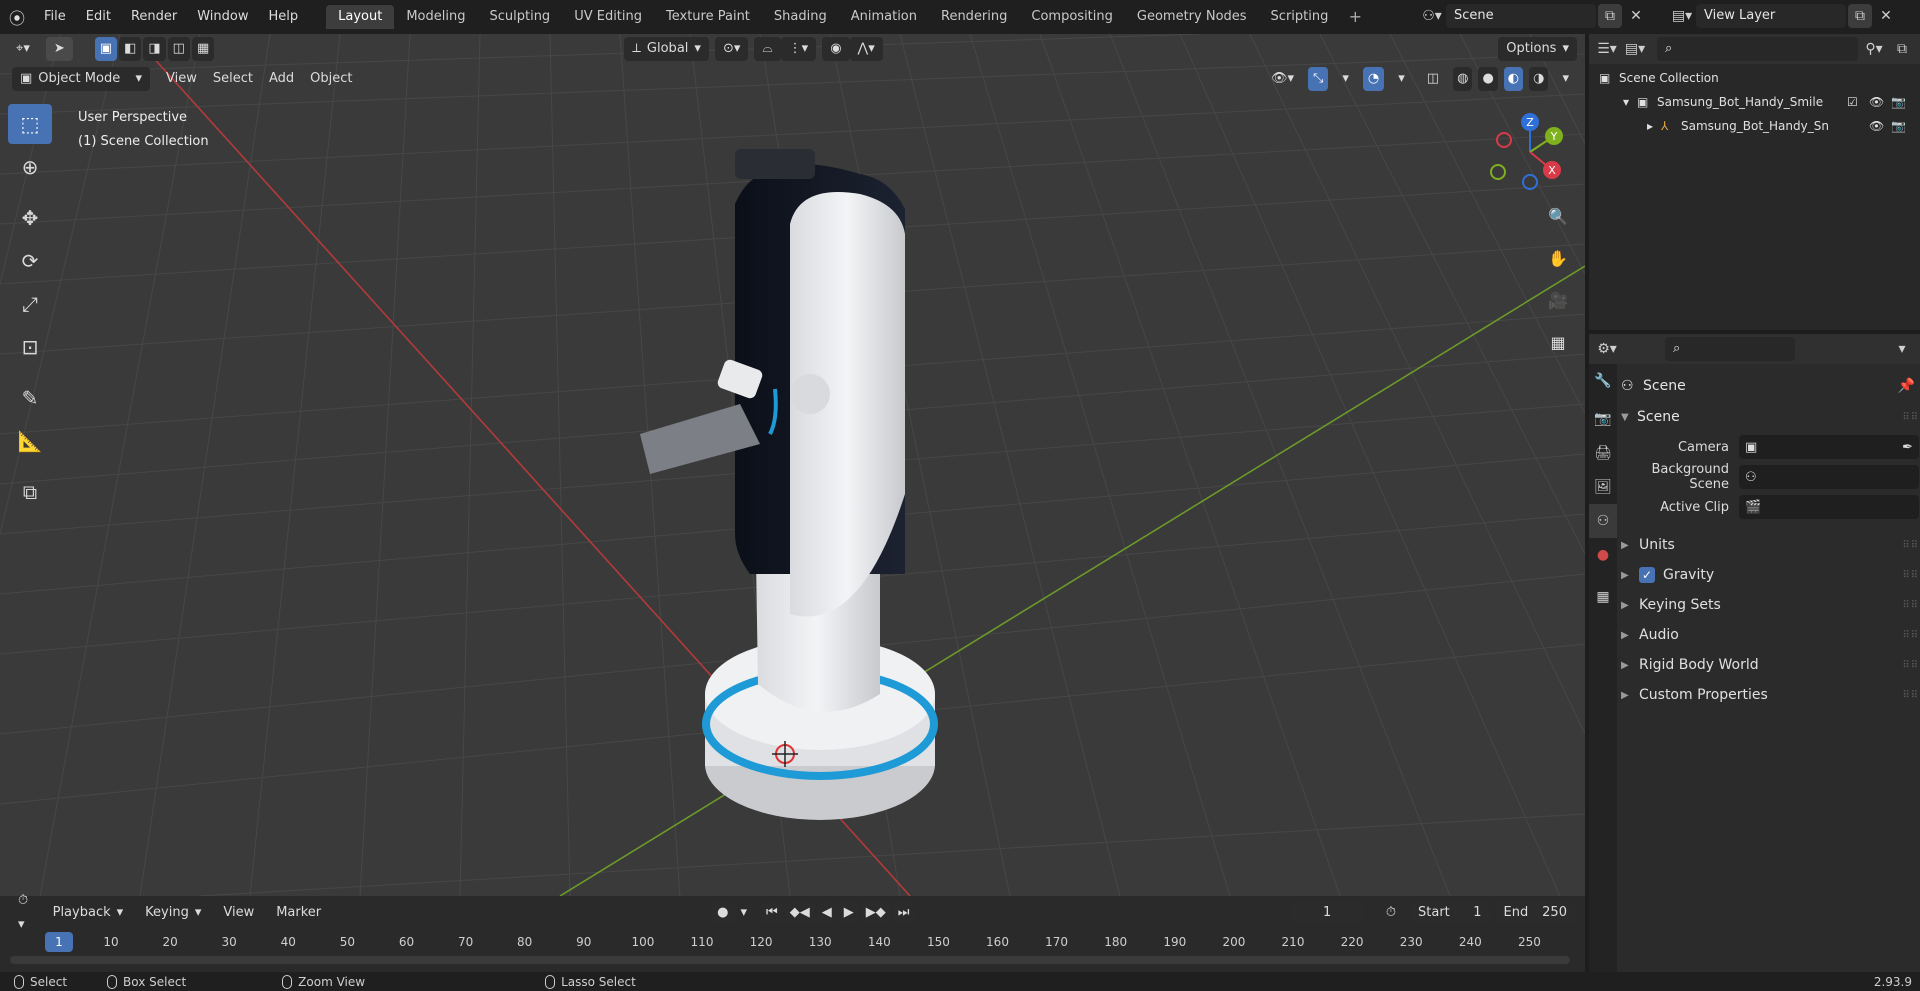  What do you see at coordinates (1647, 575) in the screenshot?
I see `gravity-checkbox: ✓` at bounding box center [1647, 575].